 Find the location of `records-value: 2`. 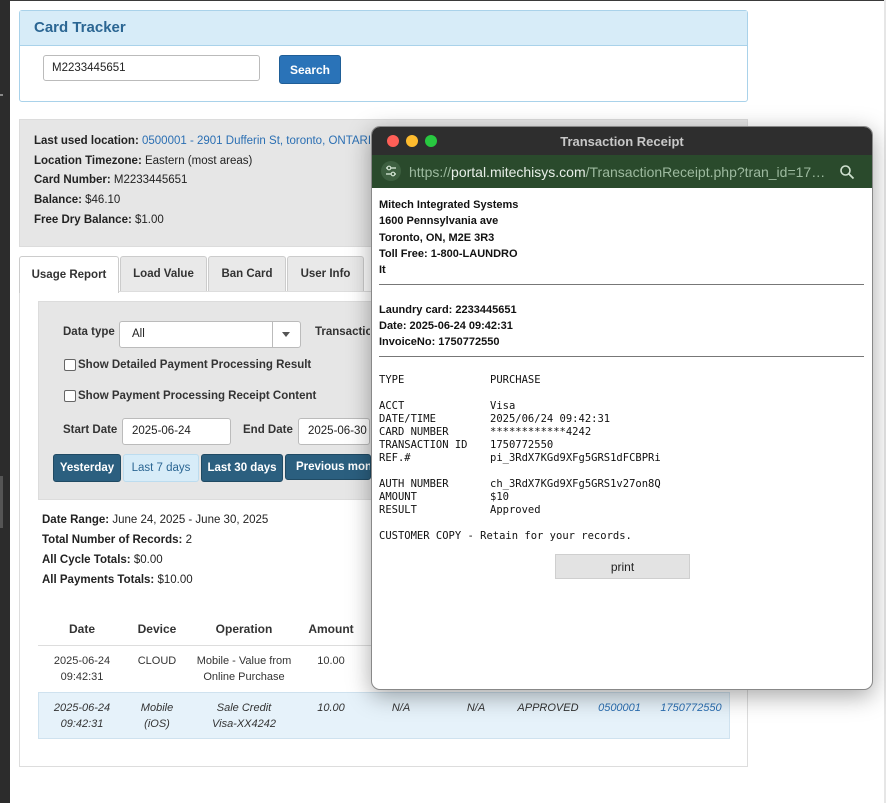

records-value: 2 is located at coordinates (188, 540).